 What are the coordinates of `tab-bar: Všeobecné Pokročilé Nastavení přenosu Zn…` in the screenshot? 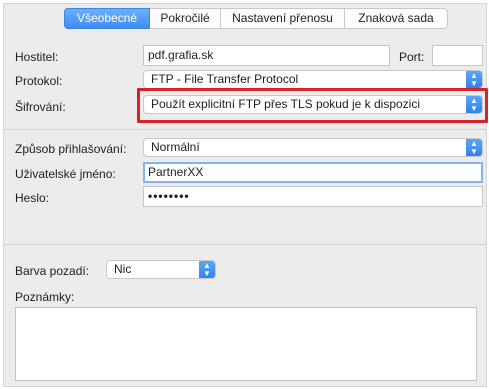 It's located at (256, 18).